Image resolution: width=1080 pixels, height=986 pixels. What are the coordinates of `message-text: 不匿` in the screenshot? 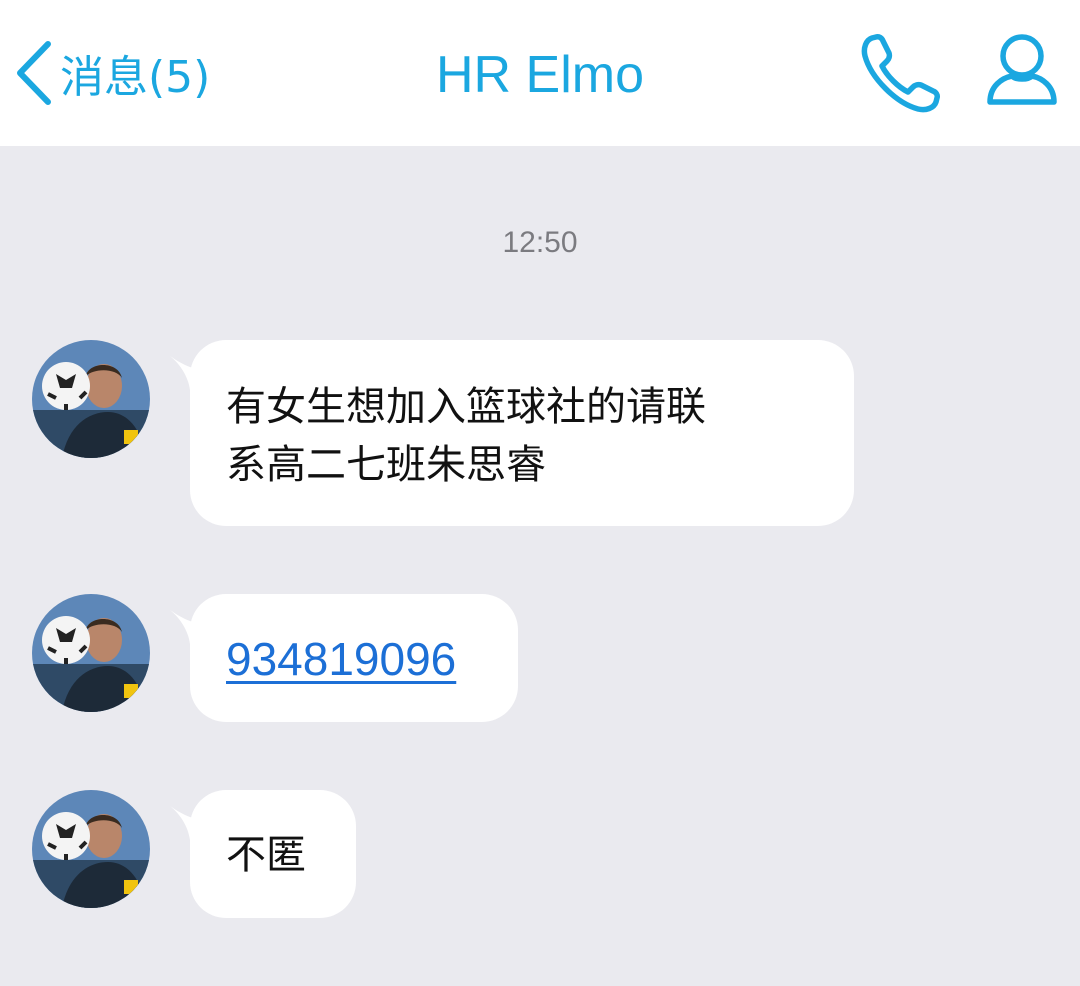 It's located at (266, 855).